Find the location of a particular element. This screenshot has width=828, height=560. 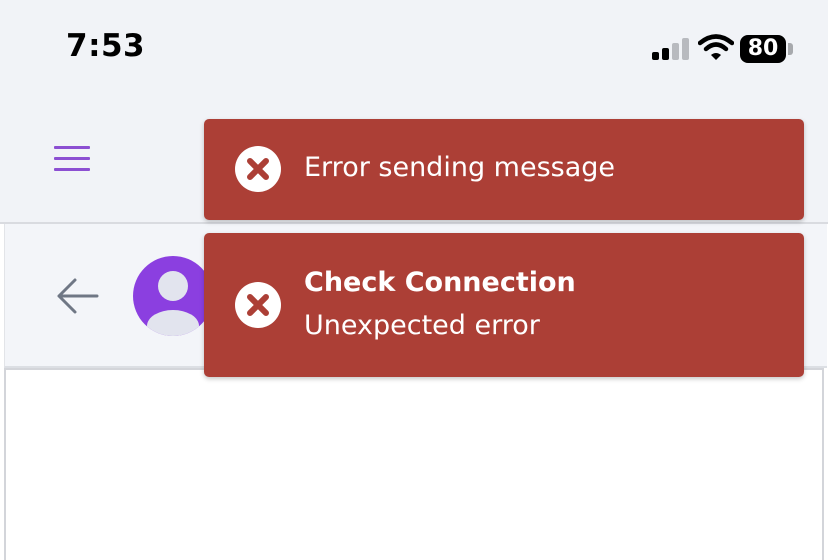

error-toast: Error sending message is located at coordinates (504, 169).